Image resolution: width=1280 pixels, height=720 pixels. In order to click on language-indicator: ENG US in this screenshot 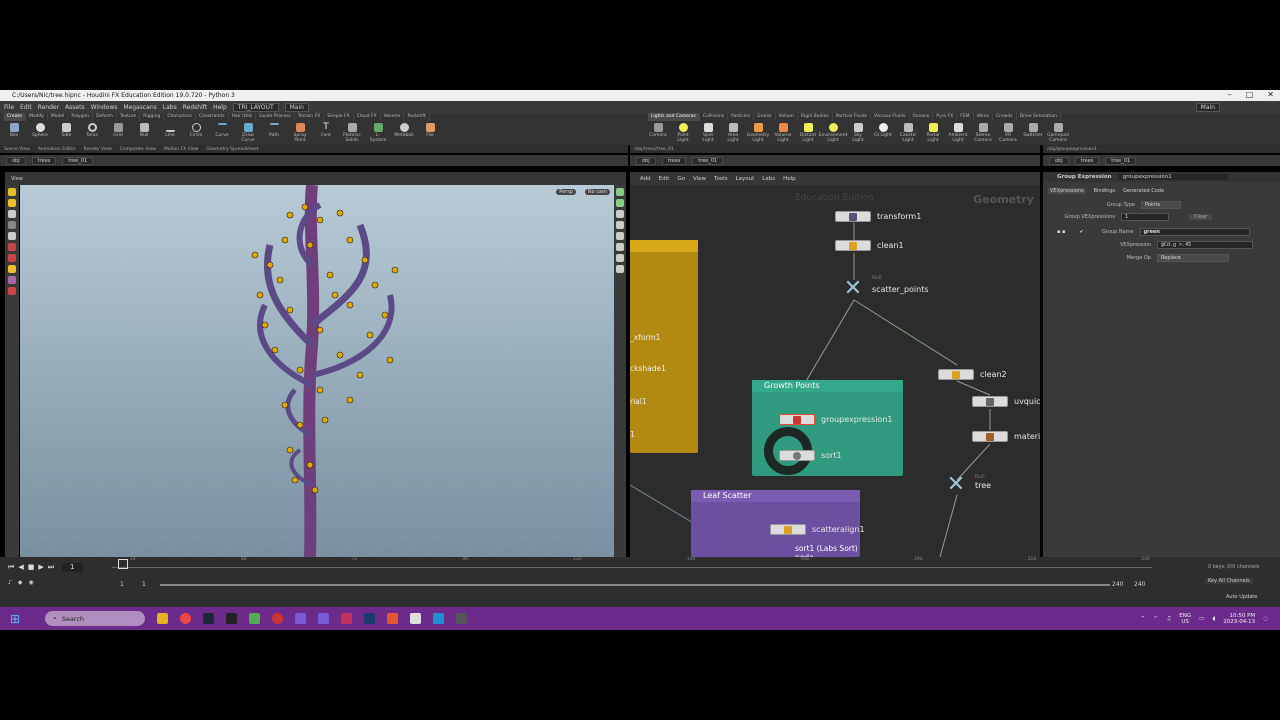, I will do `click(1185, 619)`.